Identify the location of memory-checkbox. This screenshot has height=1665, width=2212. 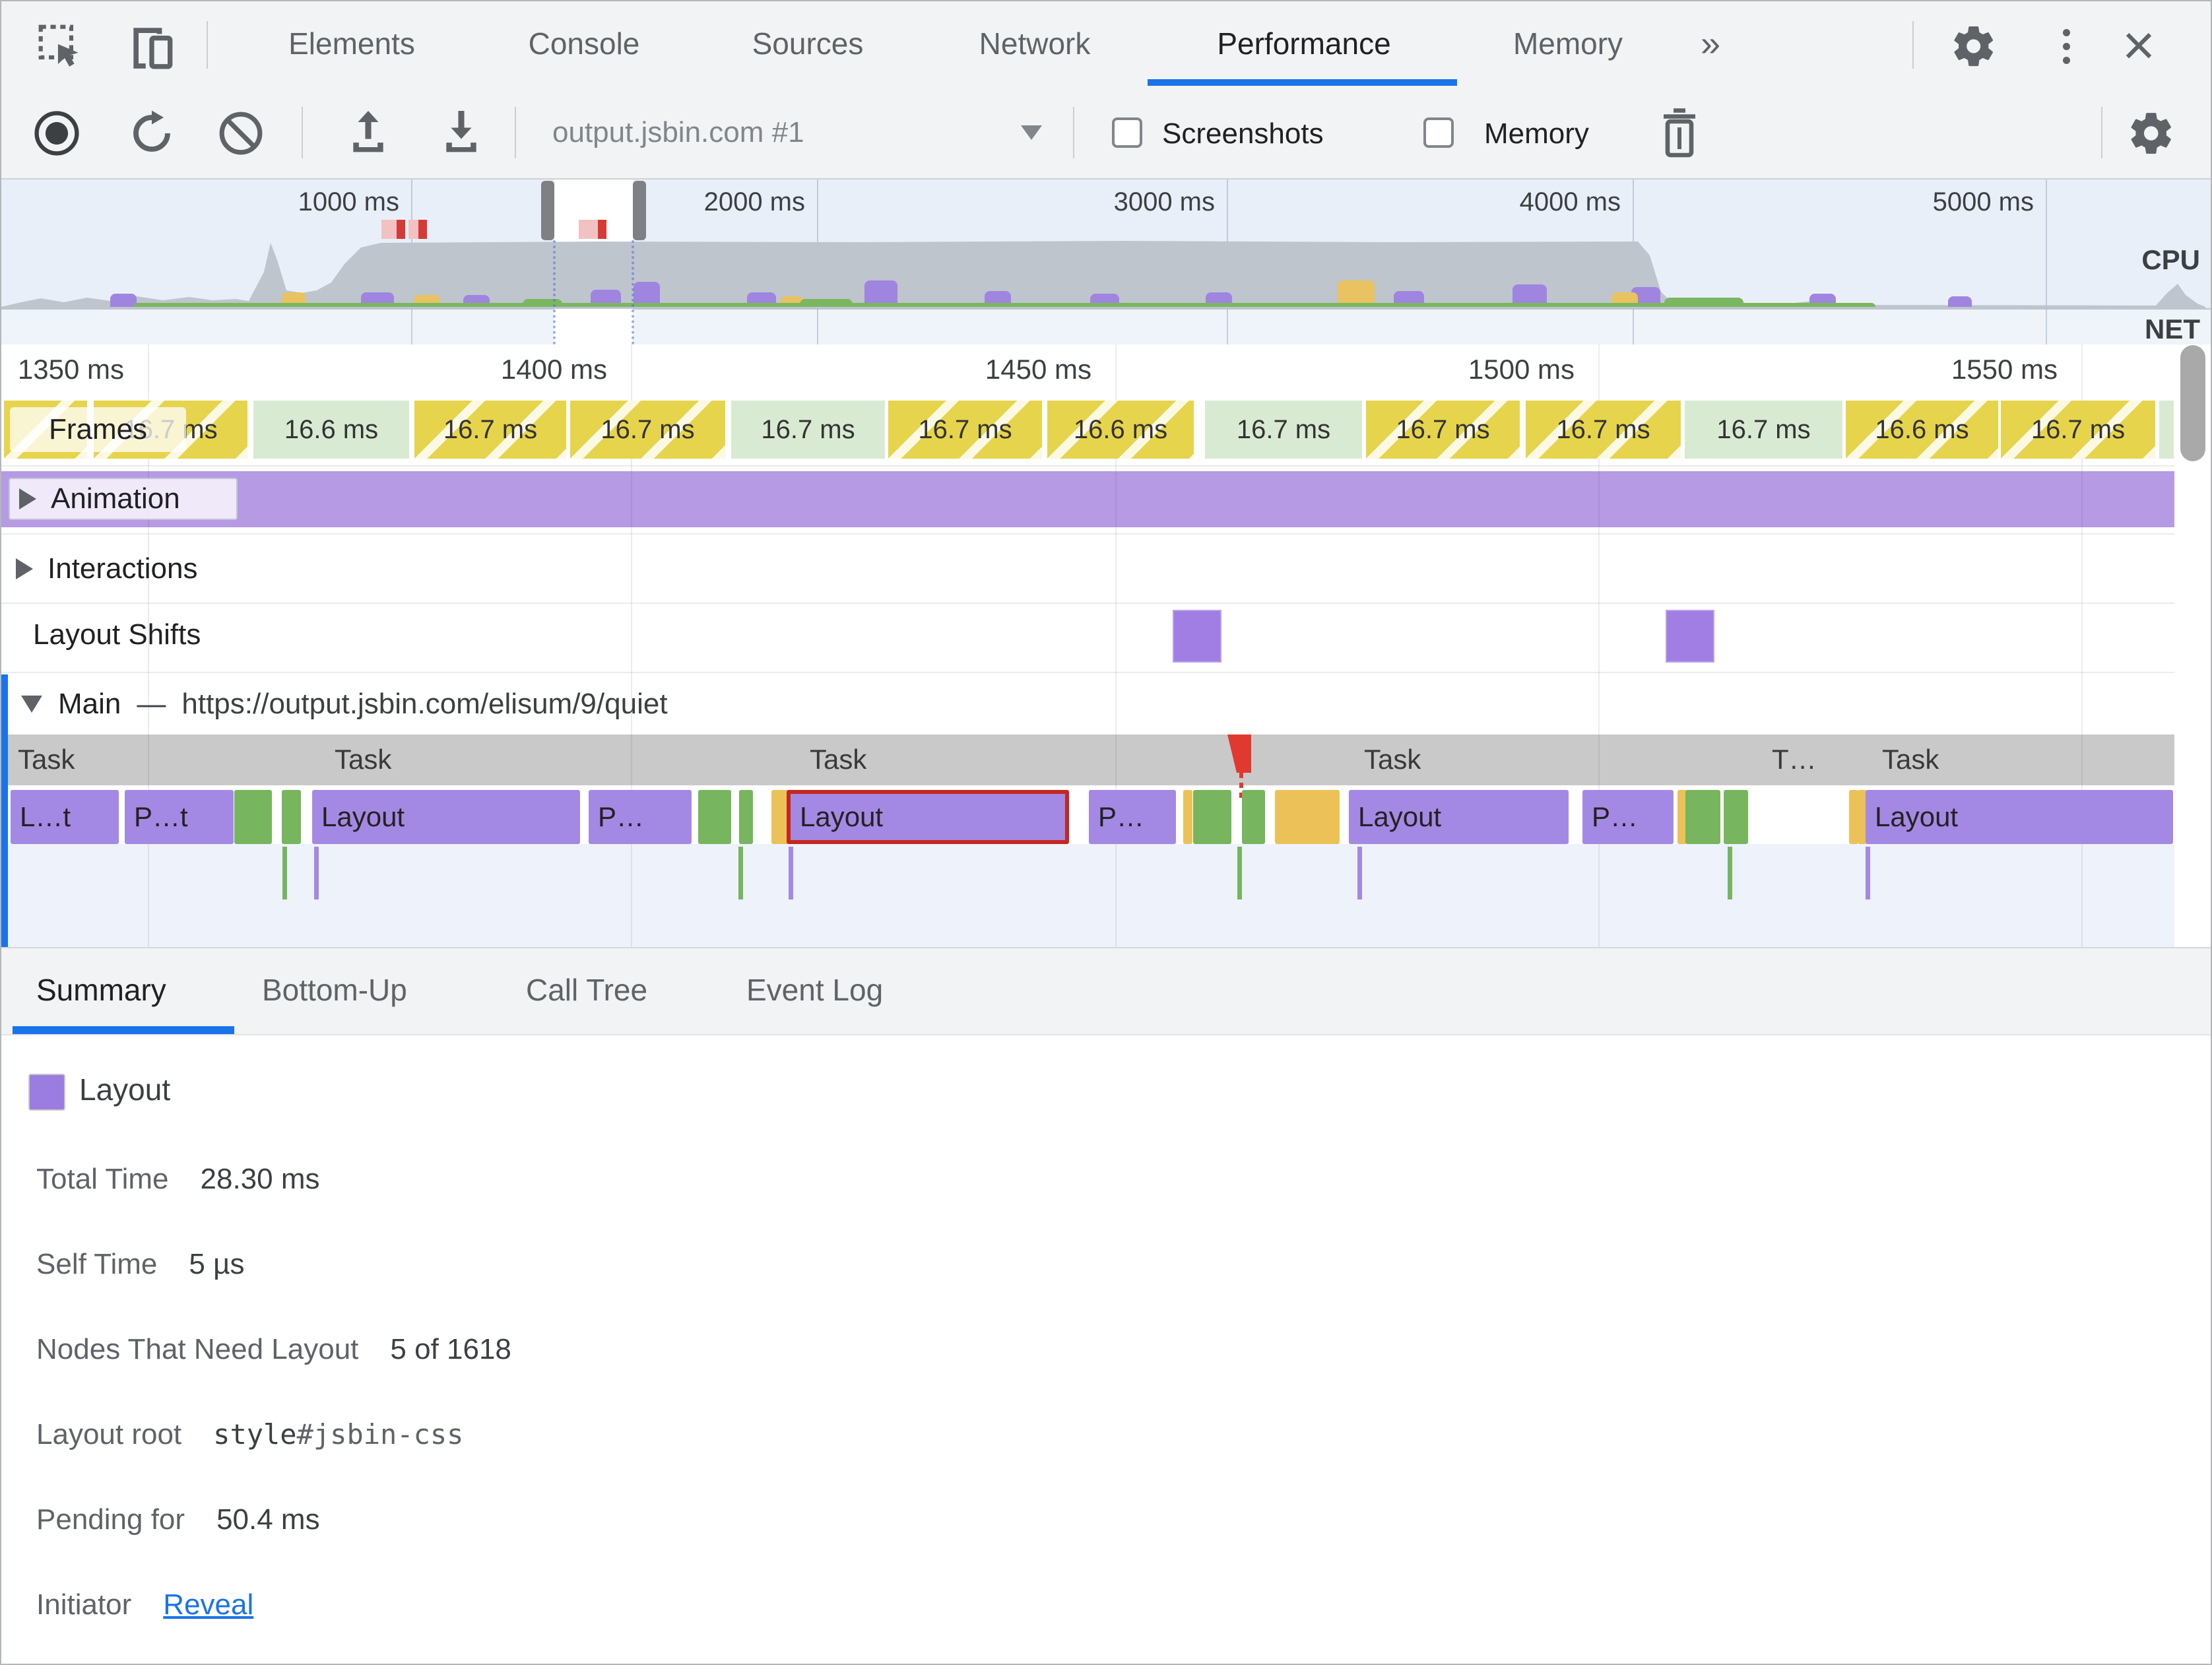
(1439, 132).